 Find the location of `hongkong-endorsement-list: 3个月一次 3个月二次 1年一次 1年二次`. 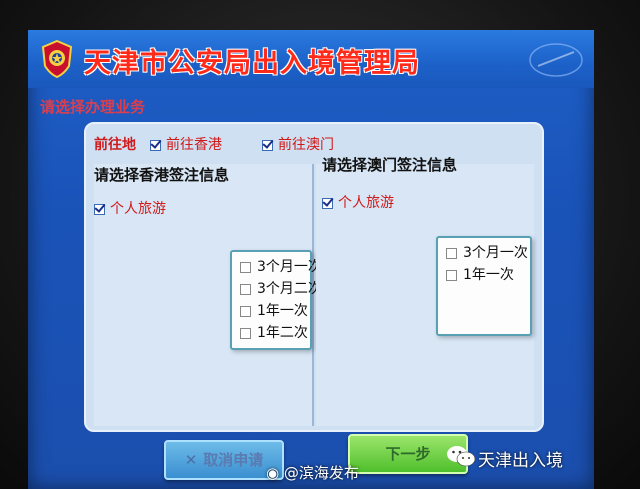

hongkong-endorsement-list: 3个月一次 3个月二次 1年一次 1年二次 is located at coordinates (276, 300).